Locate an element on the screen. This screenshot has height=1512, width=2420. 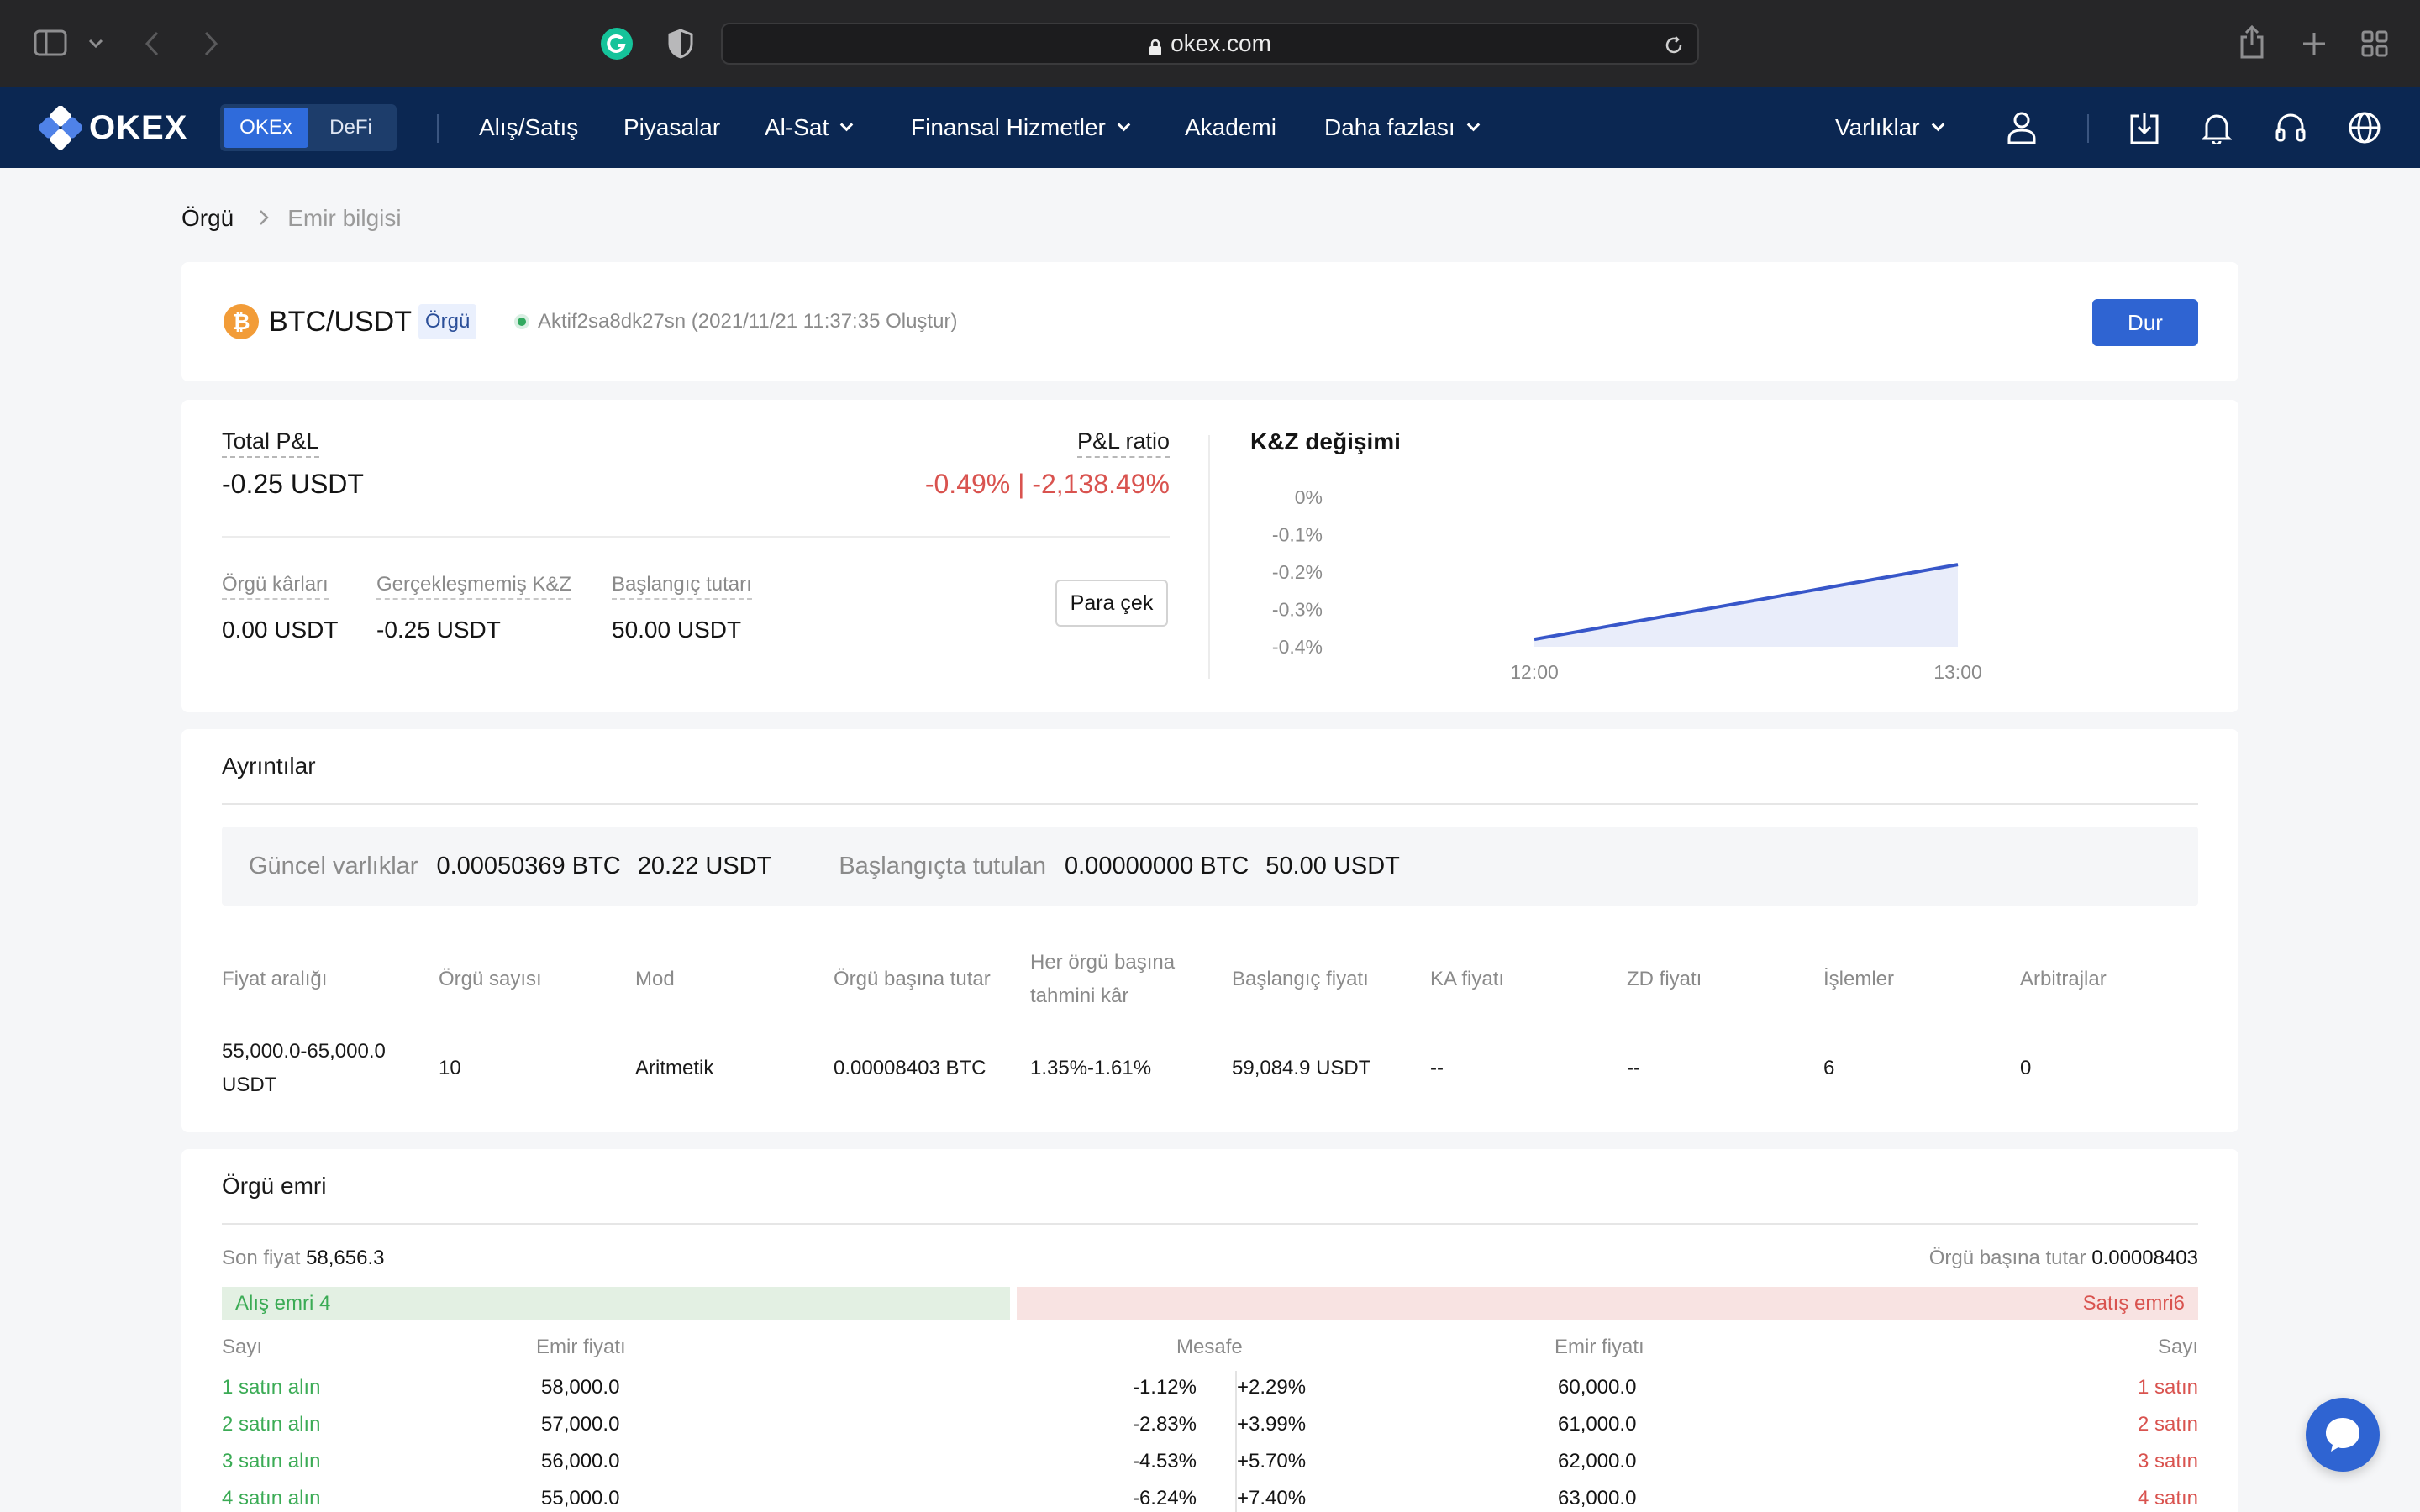
share-icon is located at coordinates (2252, 42).